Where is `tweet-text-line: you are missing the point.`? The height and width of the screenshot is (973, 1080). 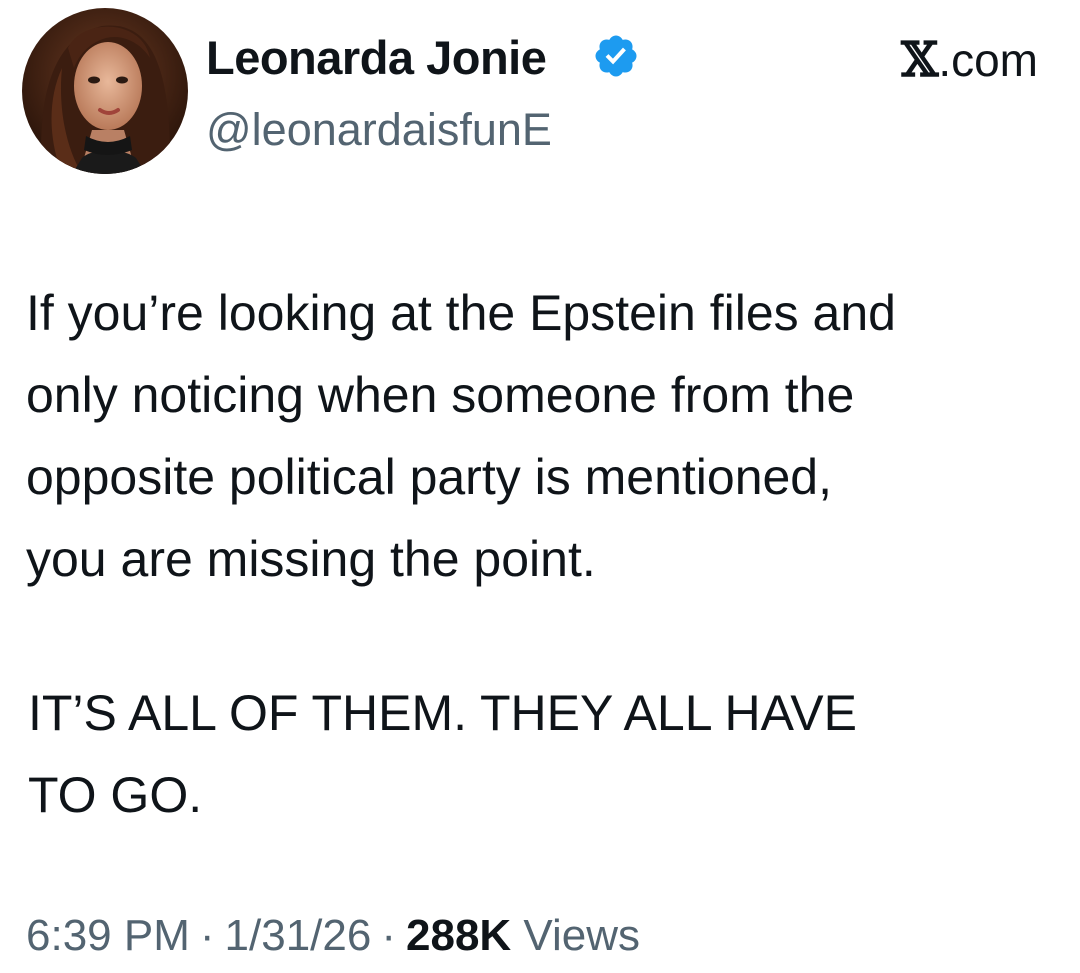 tweet-text-line: you are missing the point. is located at coordinates (311, 559).